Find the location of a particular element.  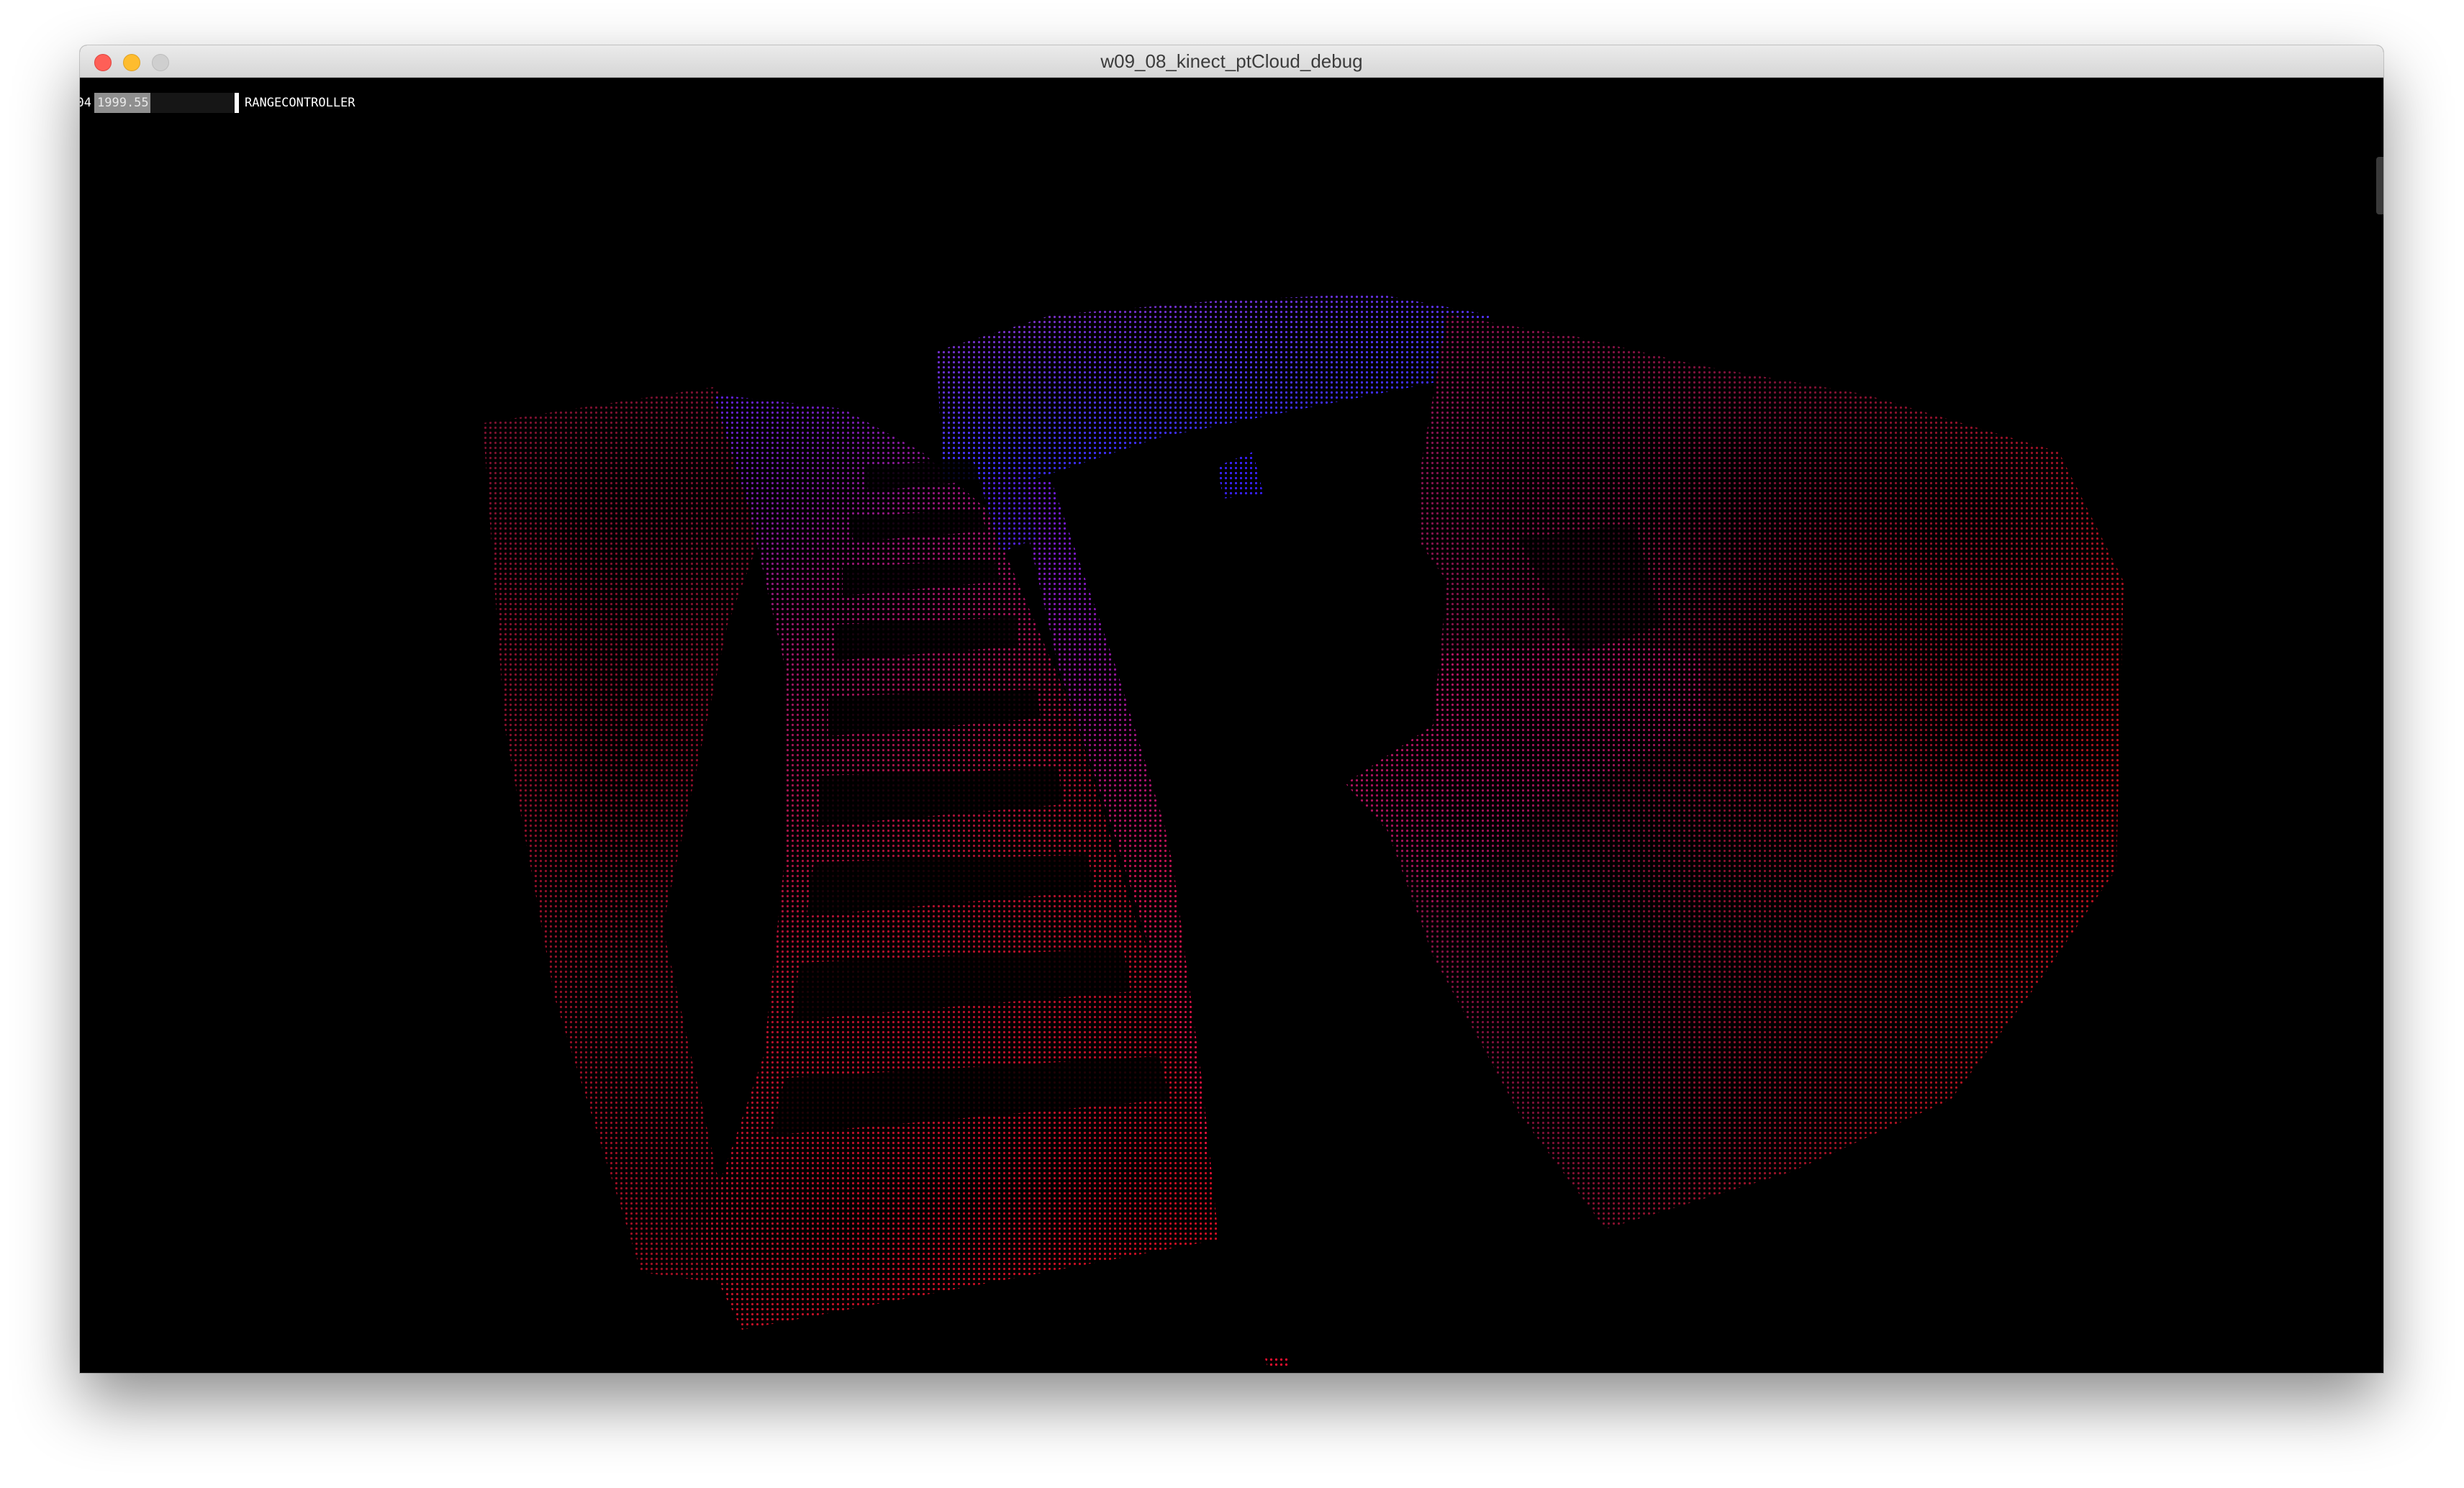

range-low-value: 1999.55 is located at coordinates (123, 103).